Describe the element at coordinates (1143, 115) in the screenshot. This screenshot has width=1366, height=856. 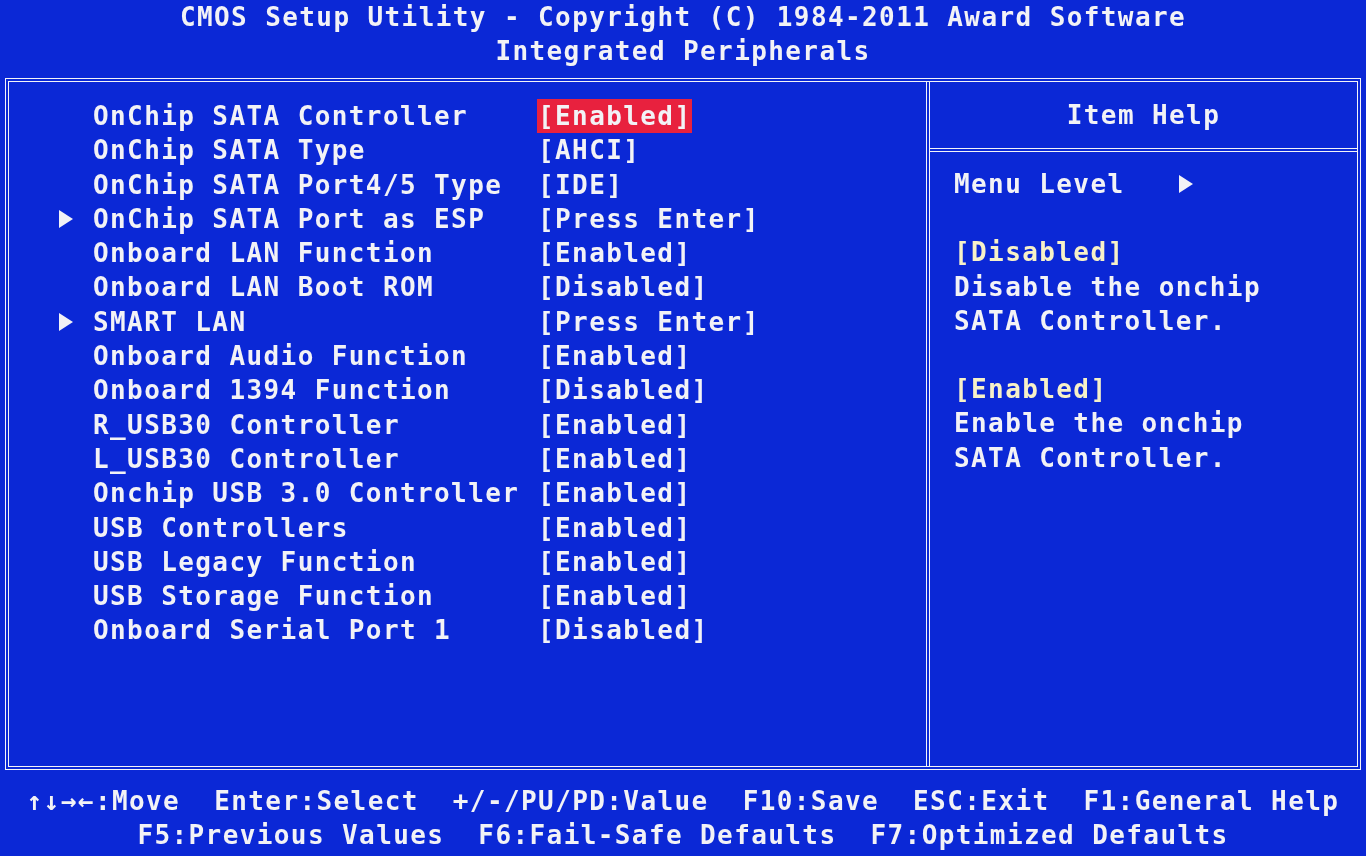
I see `help-title: Item Help` at that location.